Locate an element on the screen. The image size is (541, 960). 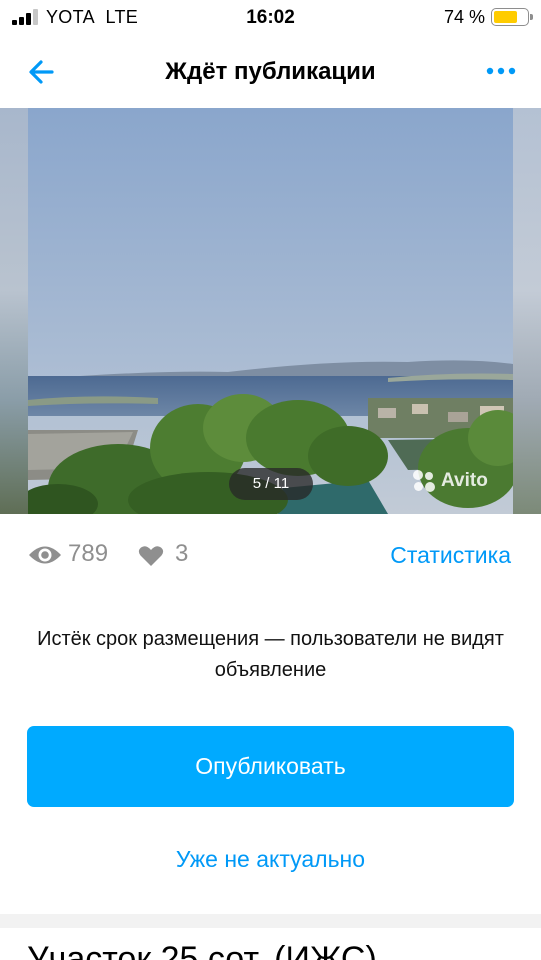
previous-photo-preview is located at coordinates (14, 311).